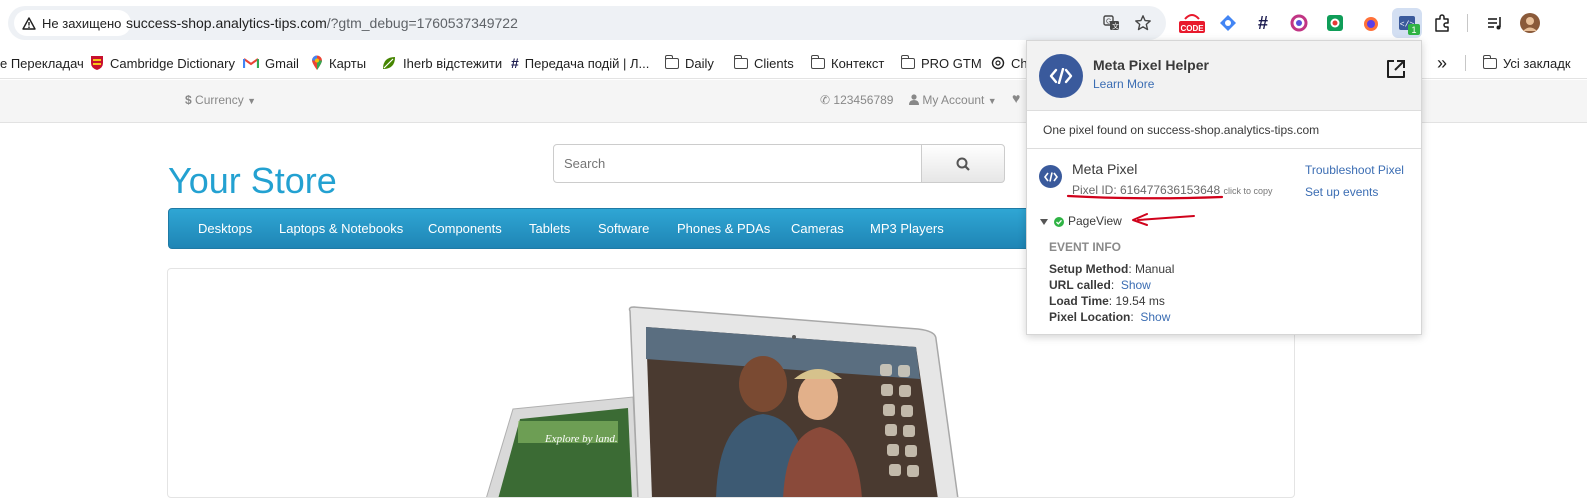  What do you see at coordinates (1016, 98) in the screenshot?
I see `wishlist-heart-icon: ♥` at bounding box center [1016, 98].